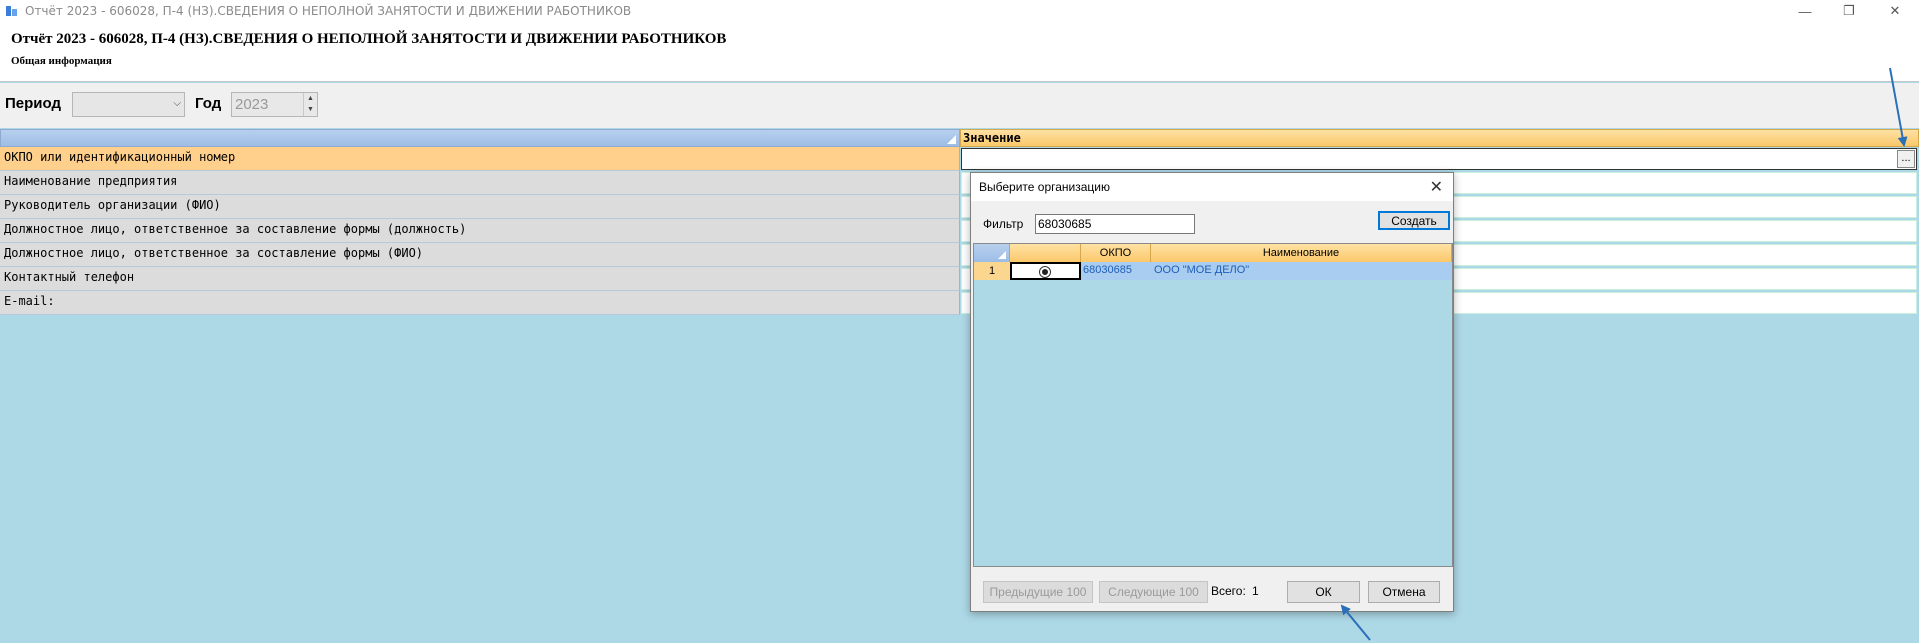 This screenshot has height=643, width=1919. I want to click on grid-row-email: E-mail:, so click(480, 303).